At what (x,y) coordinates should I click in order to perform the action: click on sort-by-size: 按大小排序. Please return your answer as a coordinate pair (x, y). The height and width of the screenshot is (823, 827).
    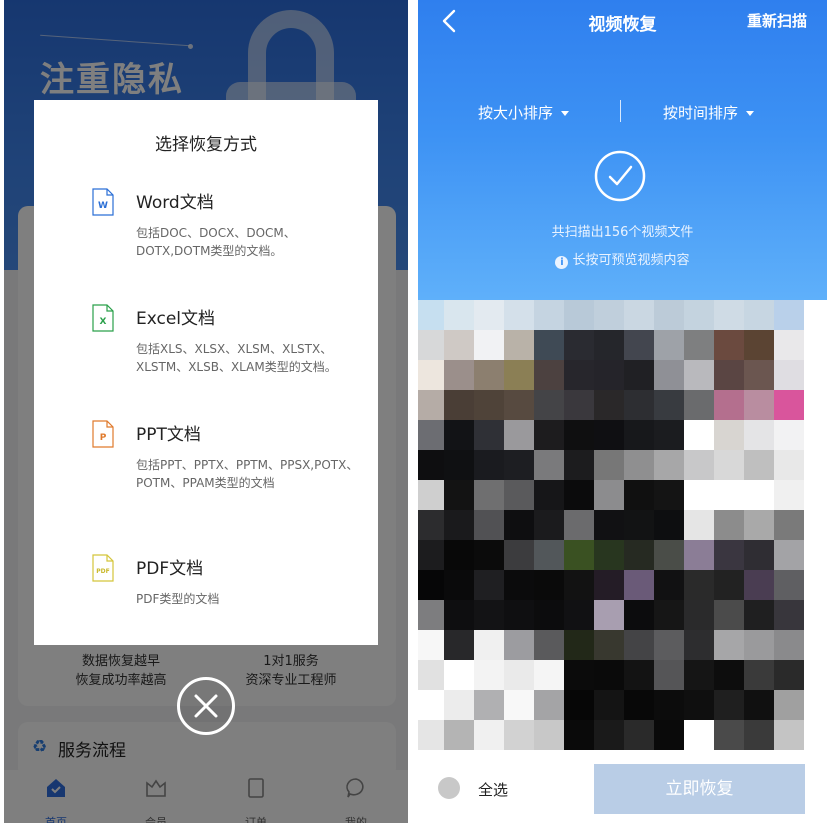
    Looking at the image, I should click on (524, 112).